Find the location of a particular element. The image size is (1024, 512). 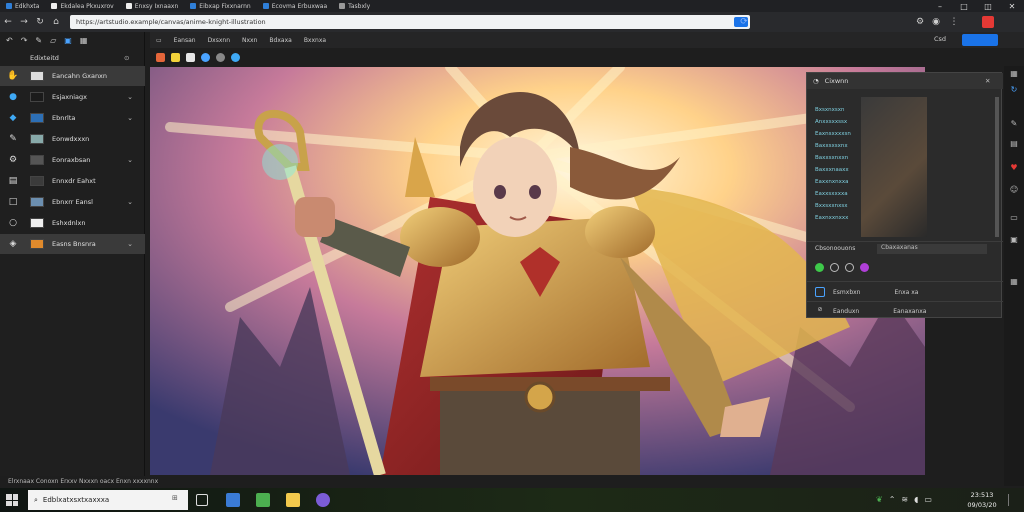

folder-icon: ▭ is located at coordinates (1014, 217).